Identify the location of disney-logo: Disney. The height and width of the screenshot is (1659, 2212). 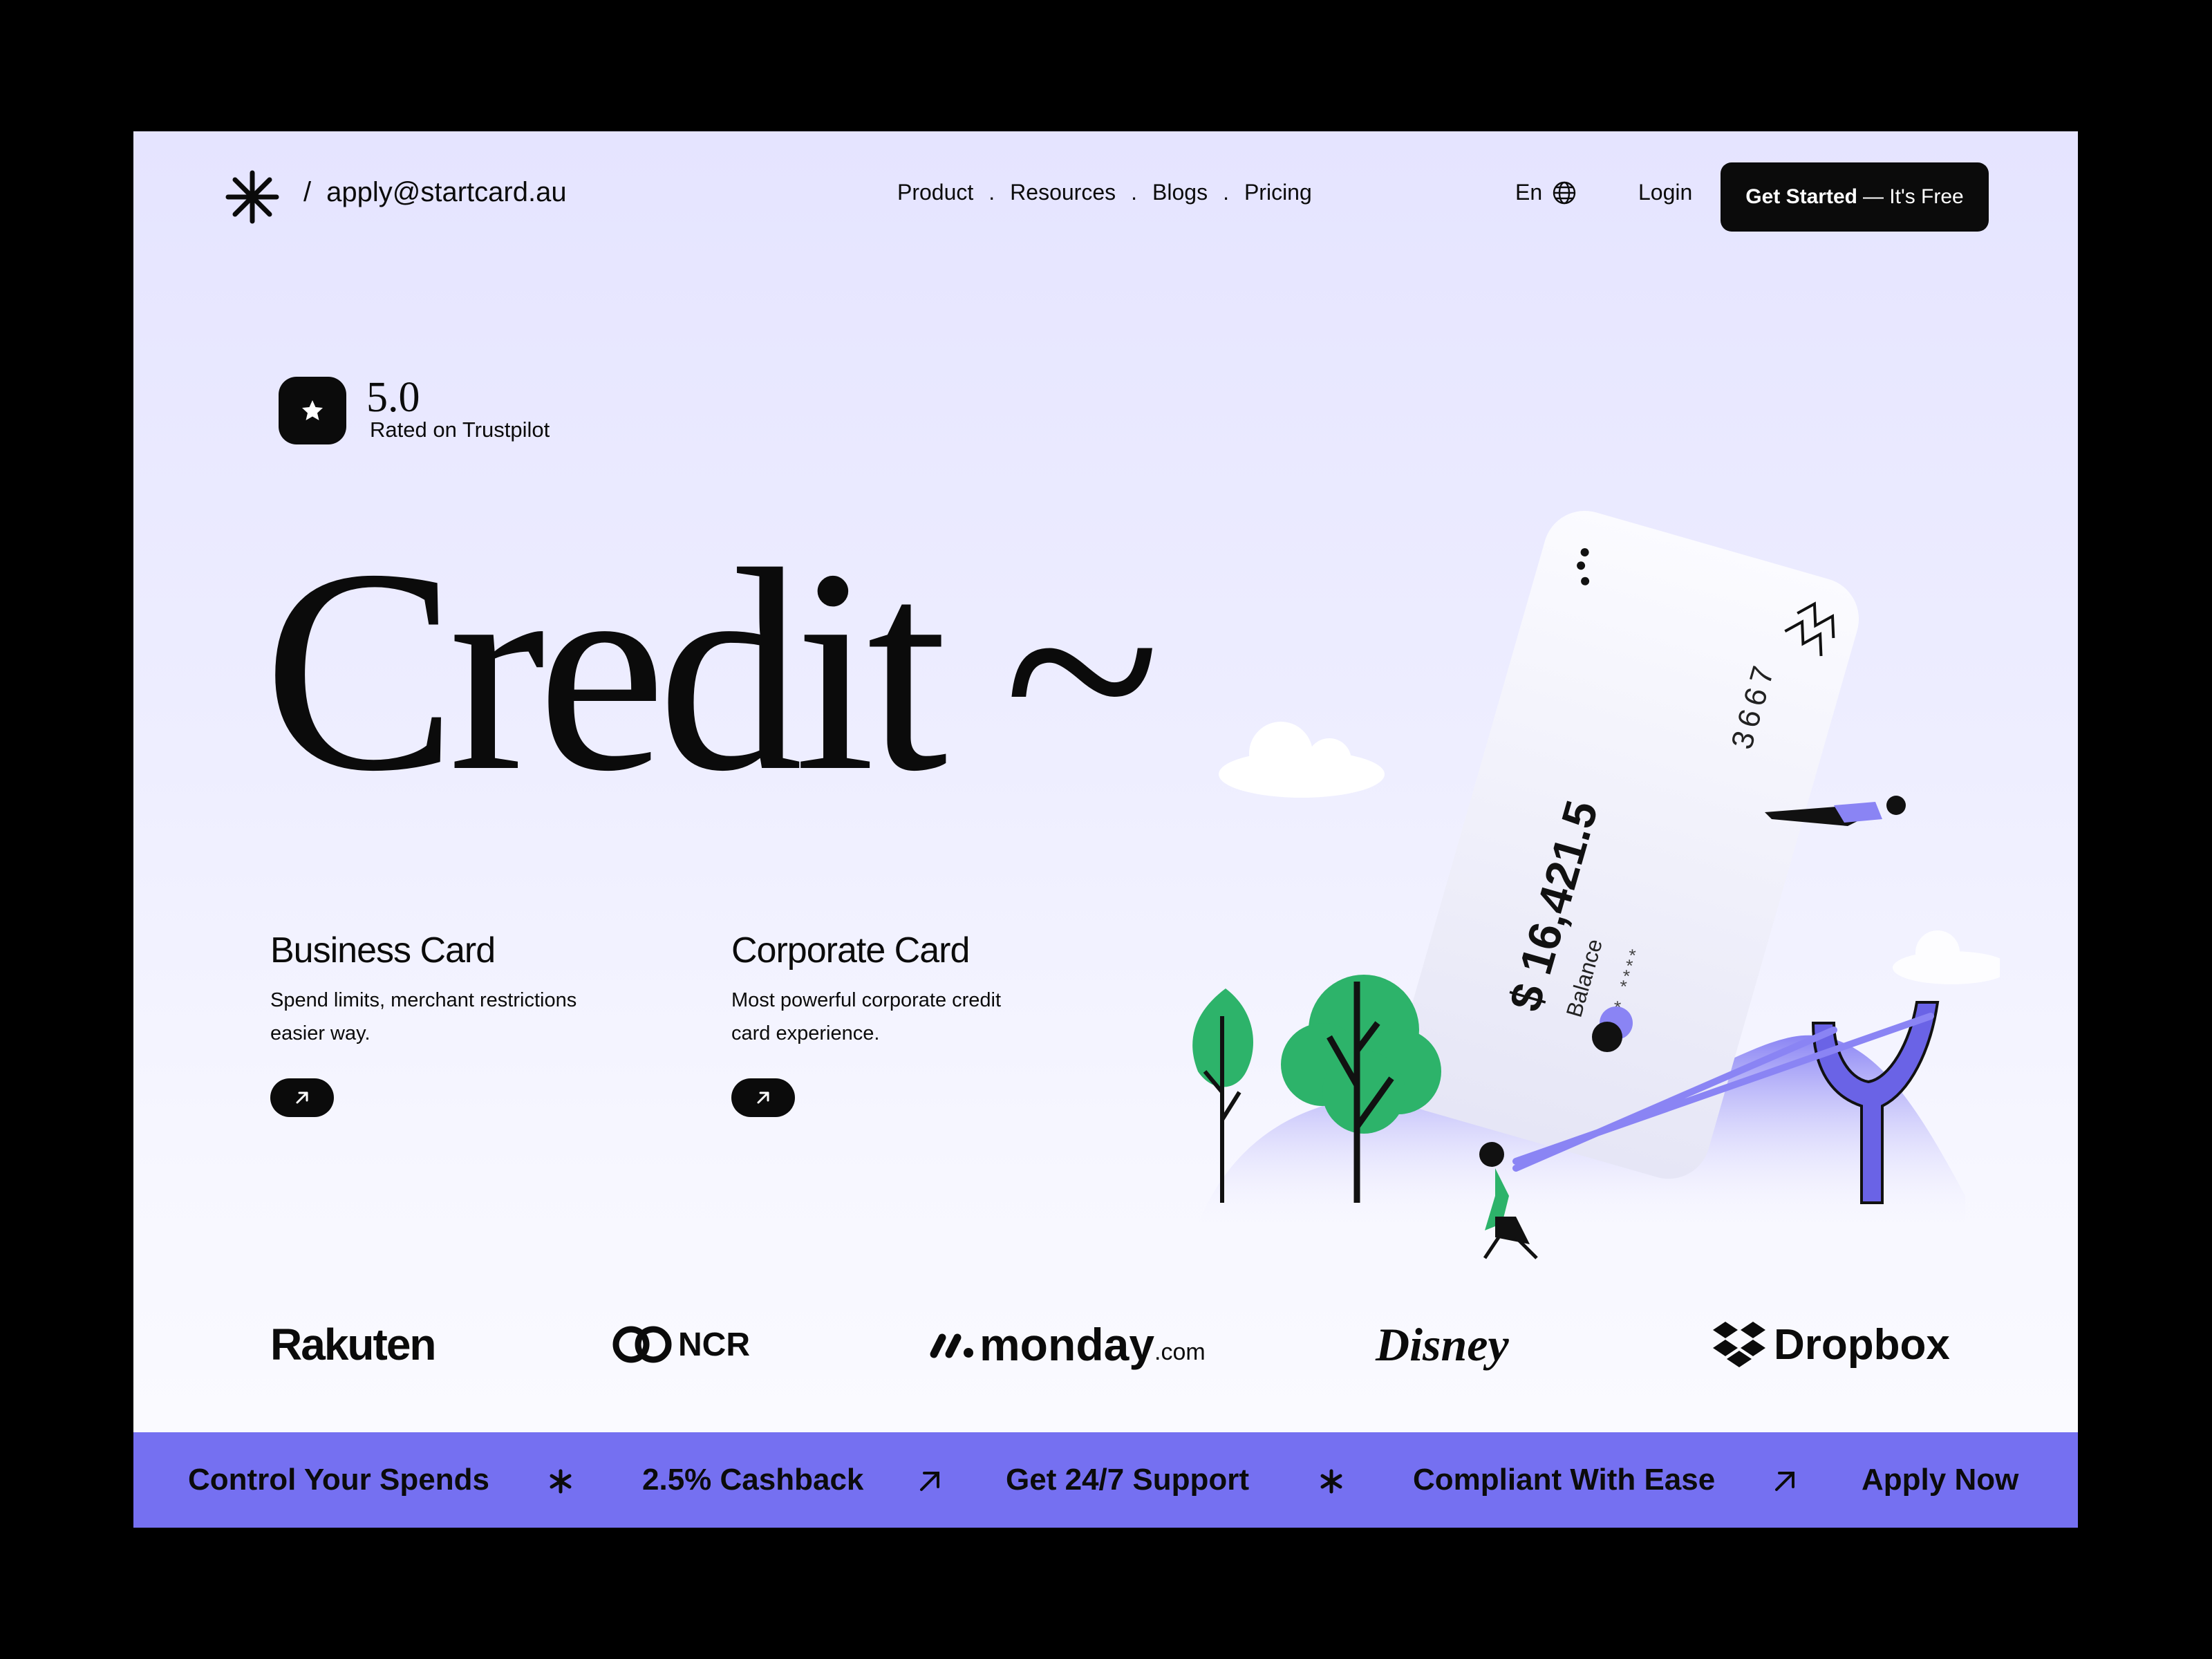
(1442, 1344).